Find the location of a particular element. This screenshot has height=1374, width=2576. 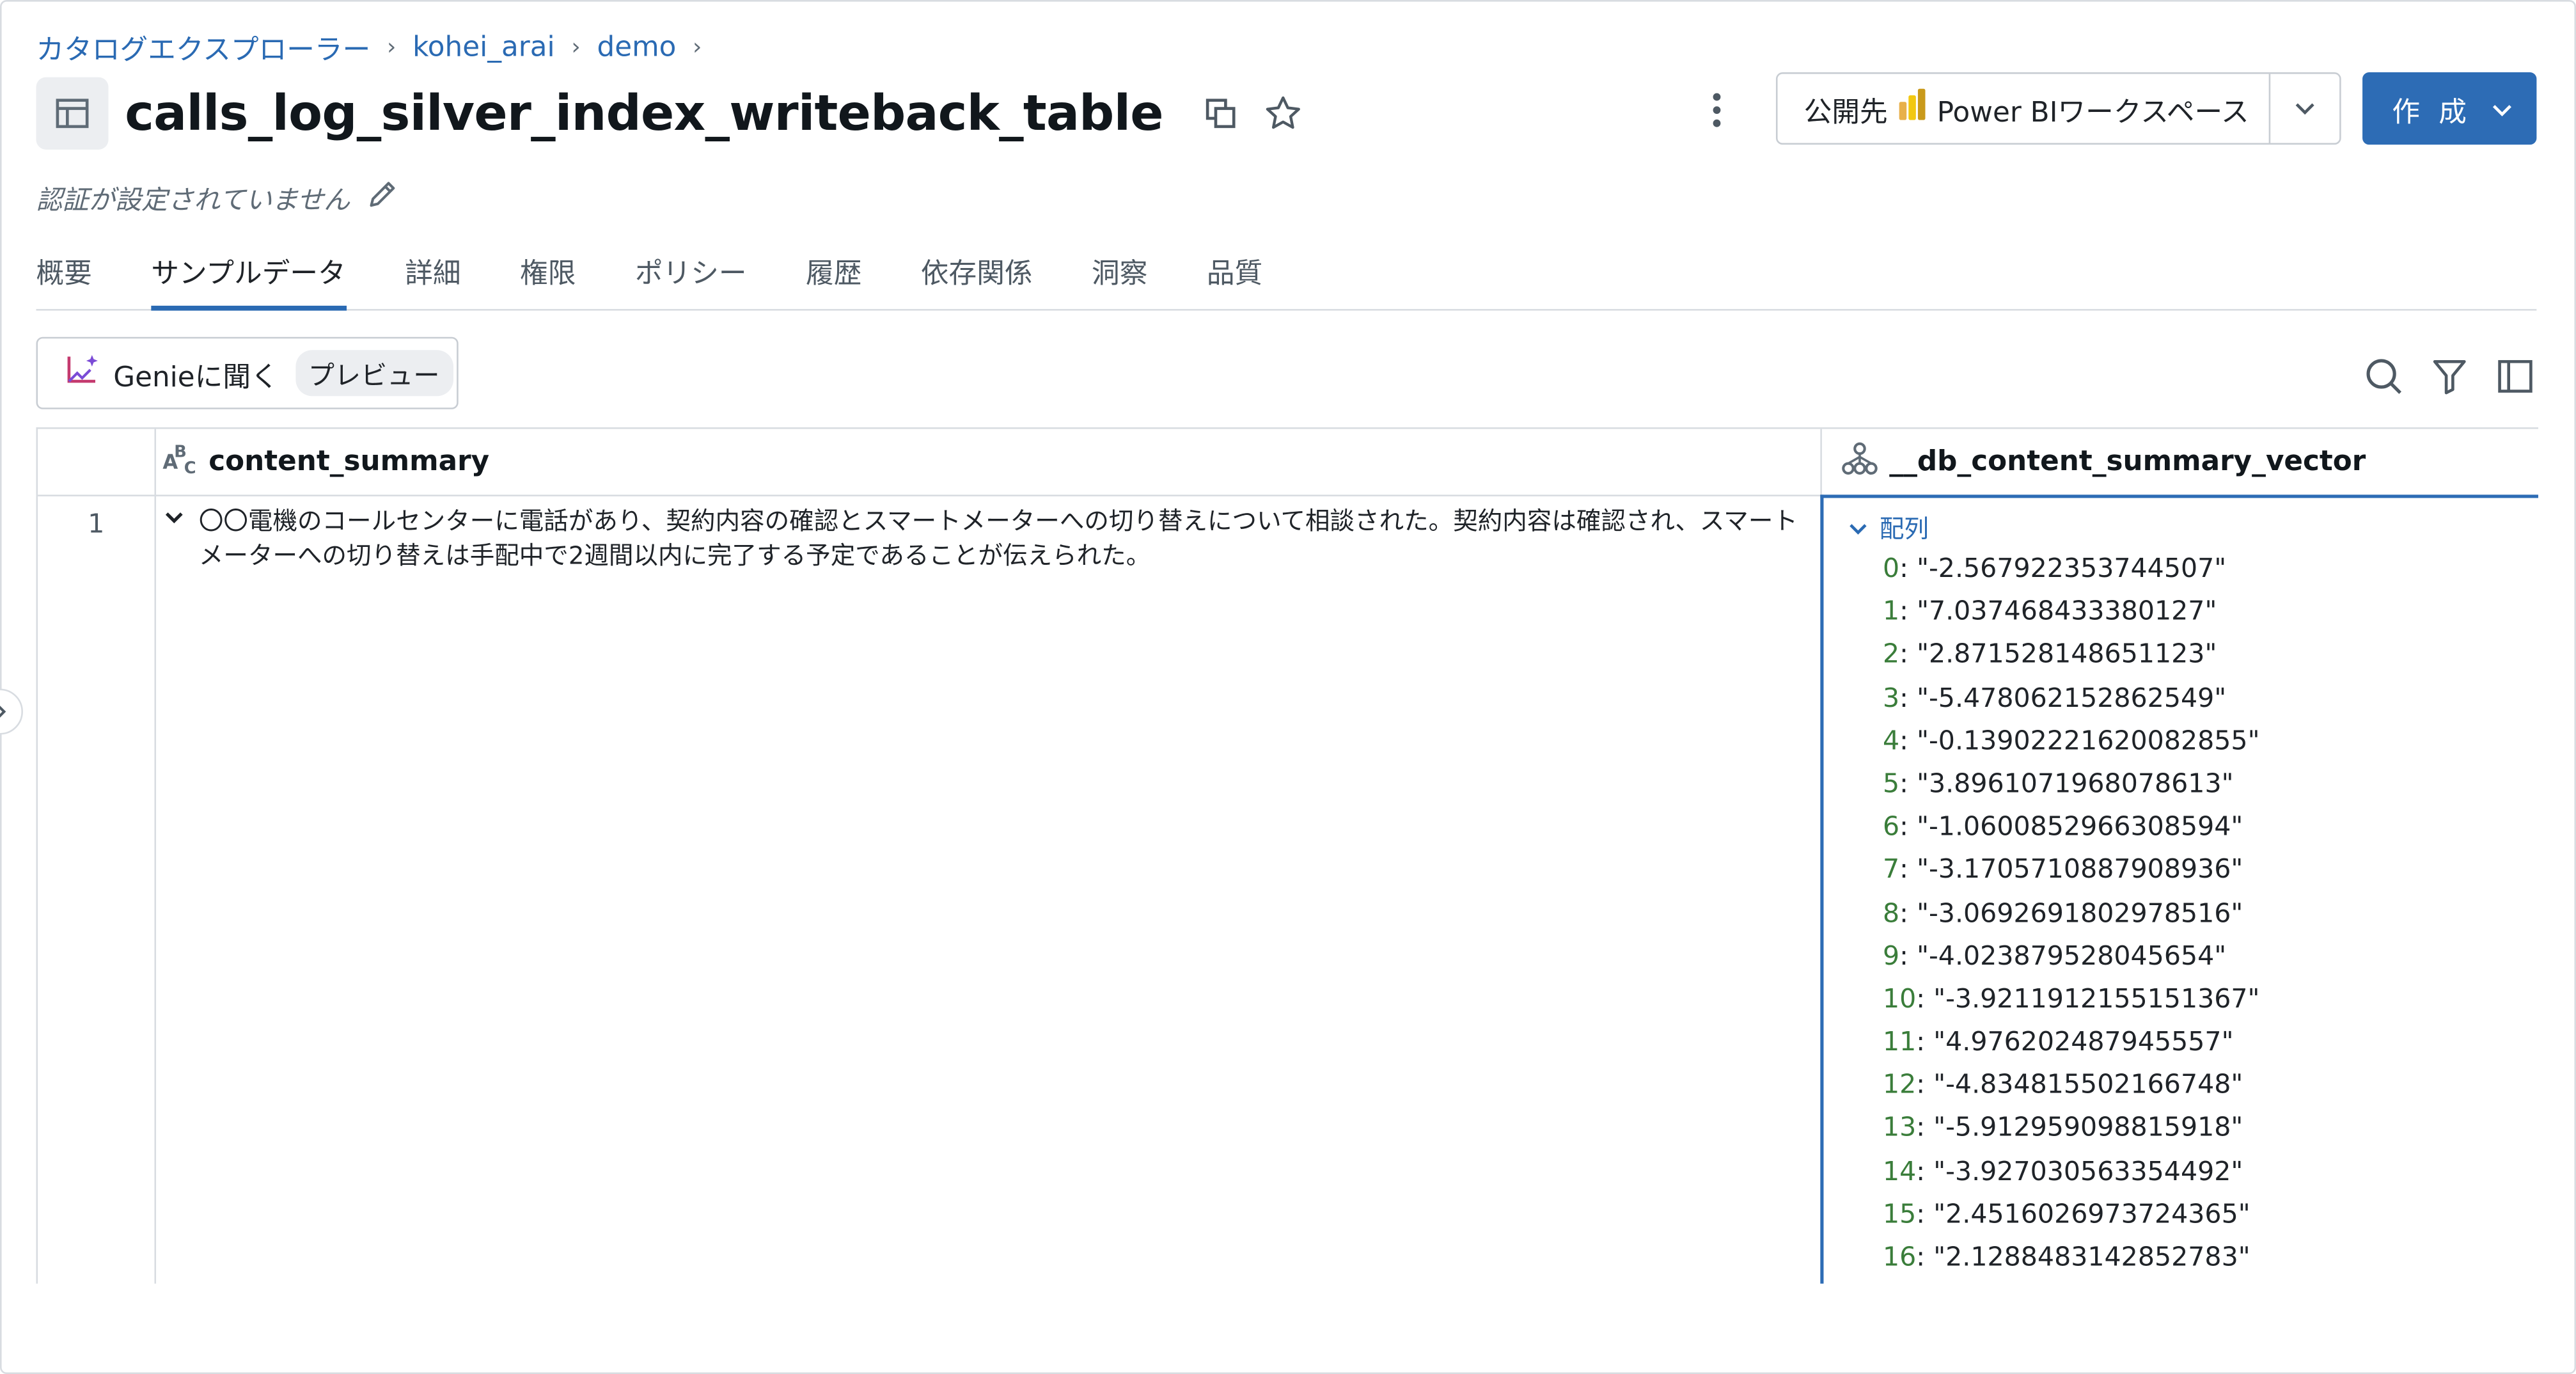

table-icon is located at coordinates (72, 113).